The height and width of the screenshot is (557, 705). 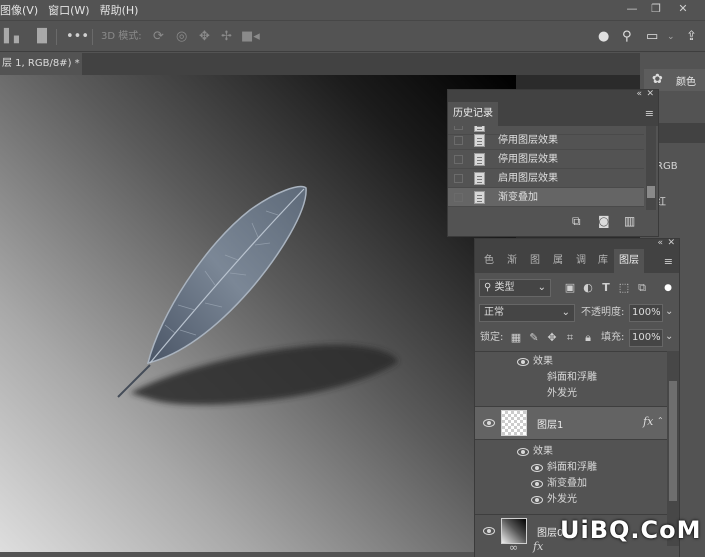 What do you see at coordinates (77, 37) in the screenshot?
I see `more-options-icon: •••` at bounding box center [77, 37].